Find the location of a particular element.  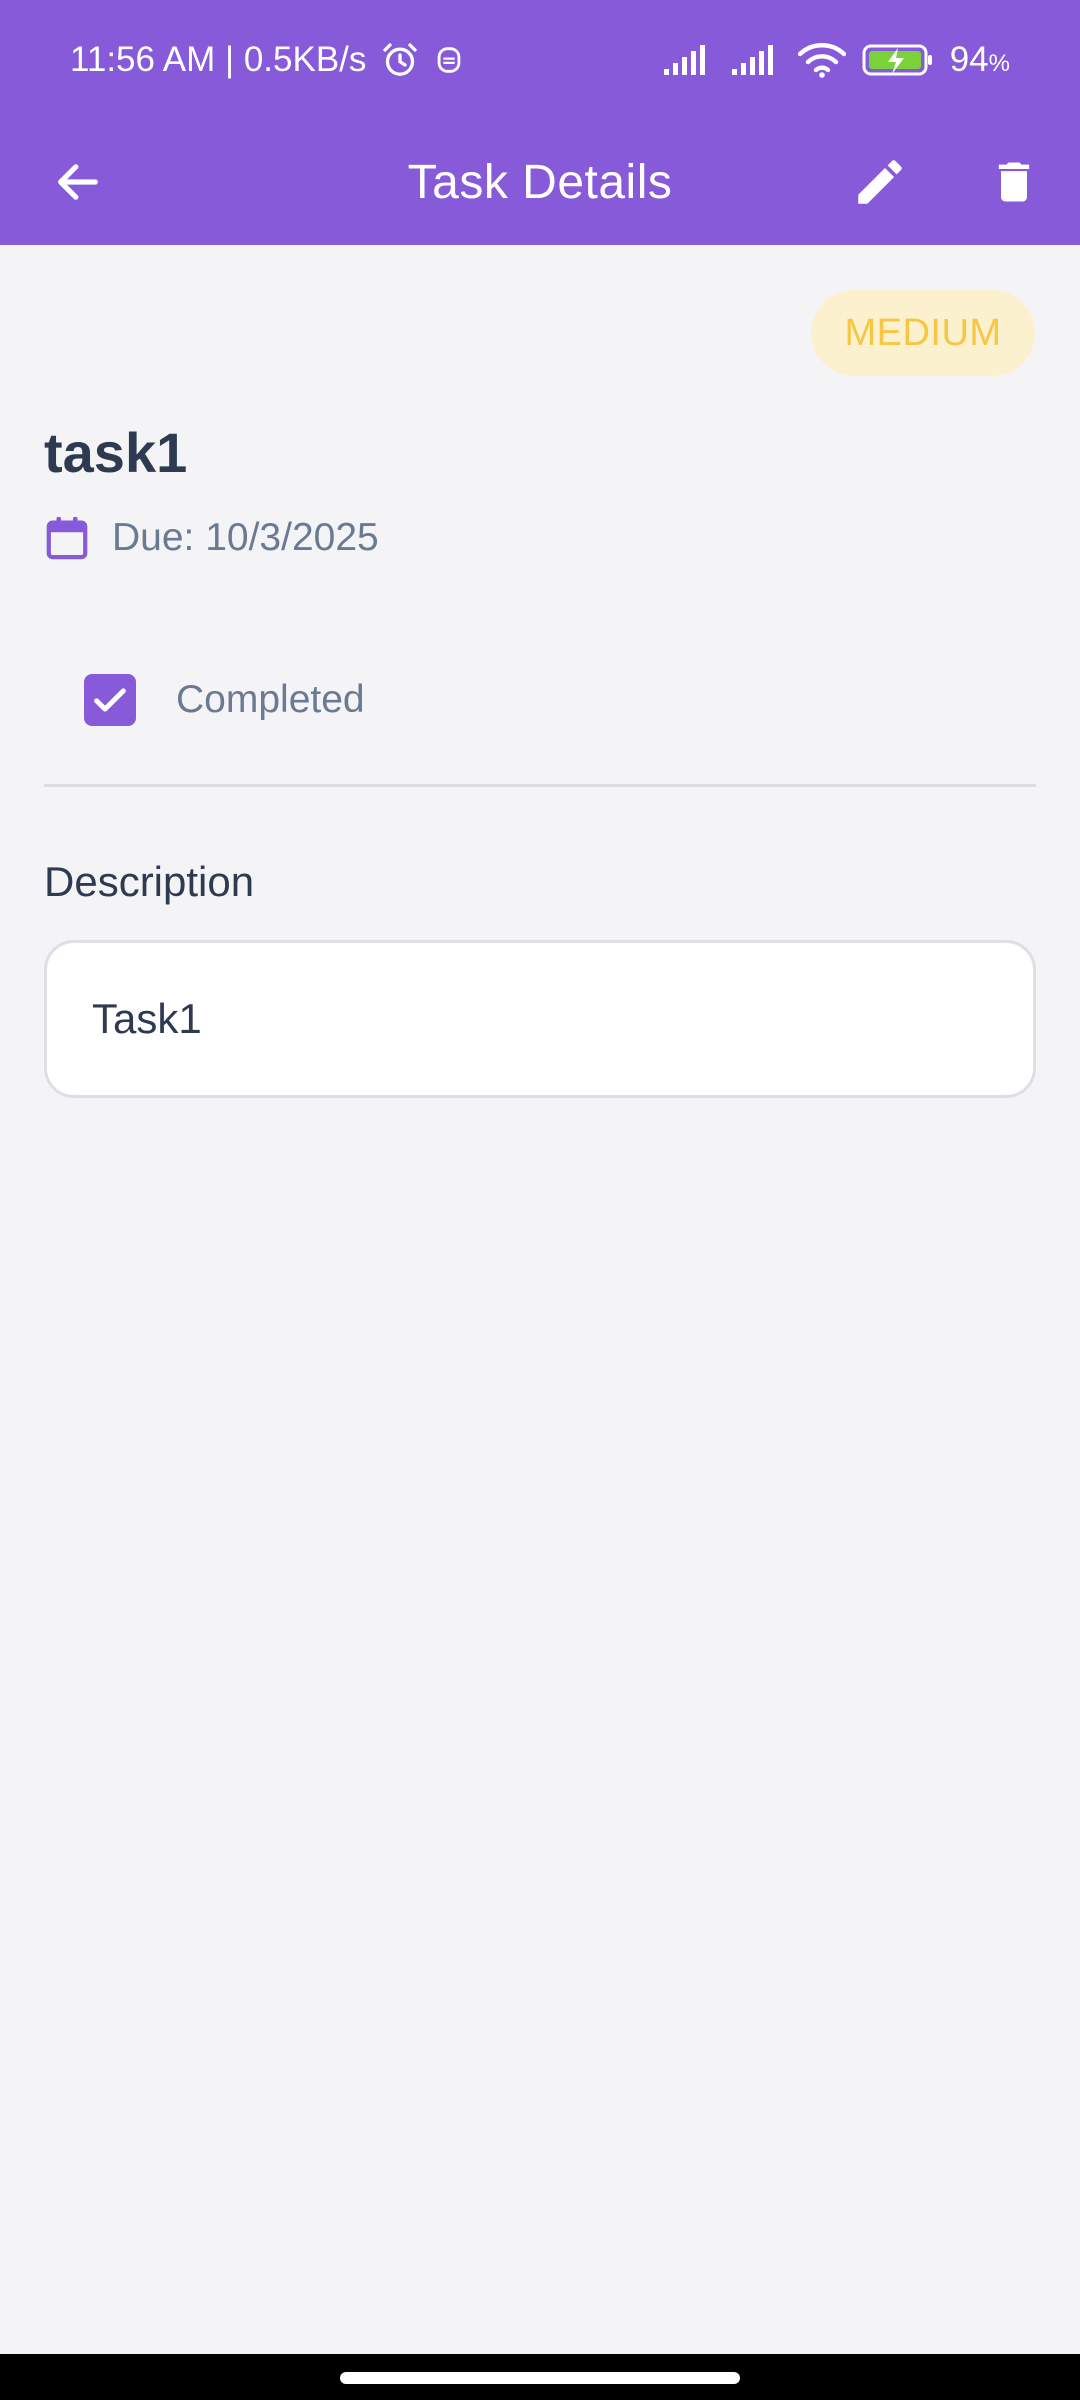

completed-checkbox is located at coordinates (110, 700).